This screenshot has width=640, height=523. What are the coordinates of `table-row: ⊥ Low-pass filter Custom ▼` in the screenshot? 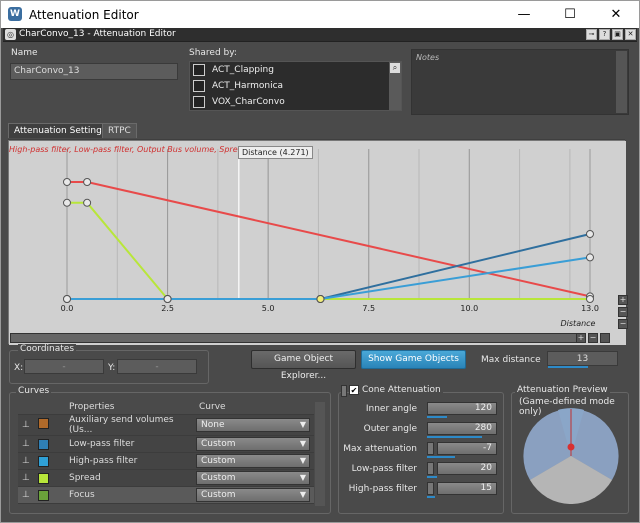 It's located at (166, 444).